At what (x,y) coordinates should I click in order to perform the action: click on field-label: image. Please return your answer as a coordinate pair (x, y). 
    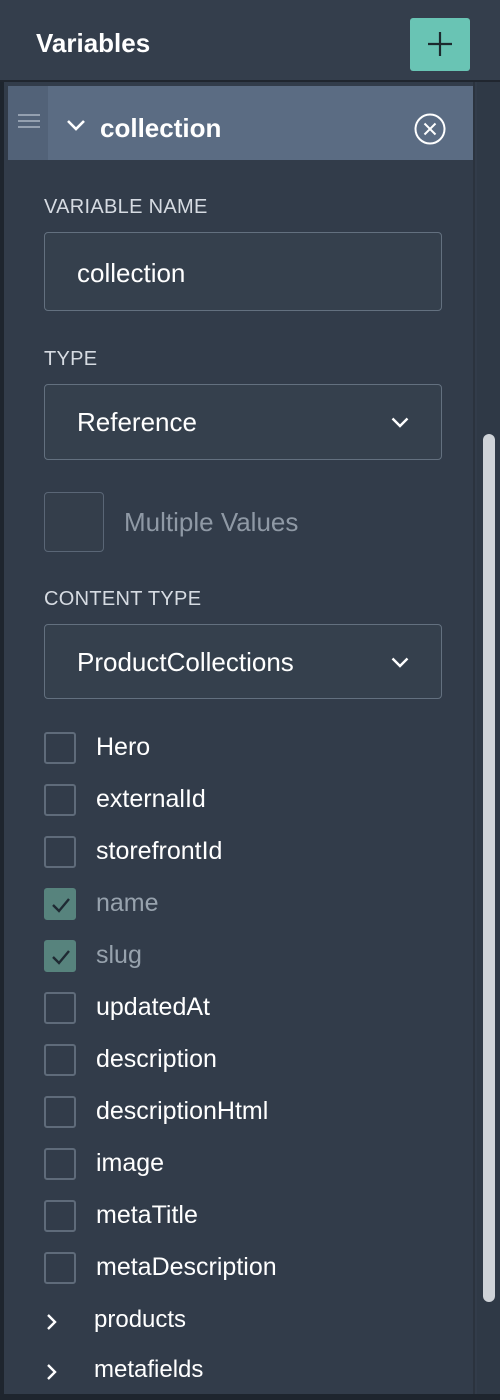
    Looking at the image, I should click on (130, 1163).